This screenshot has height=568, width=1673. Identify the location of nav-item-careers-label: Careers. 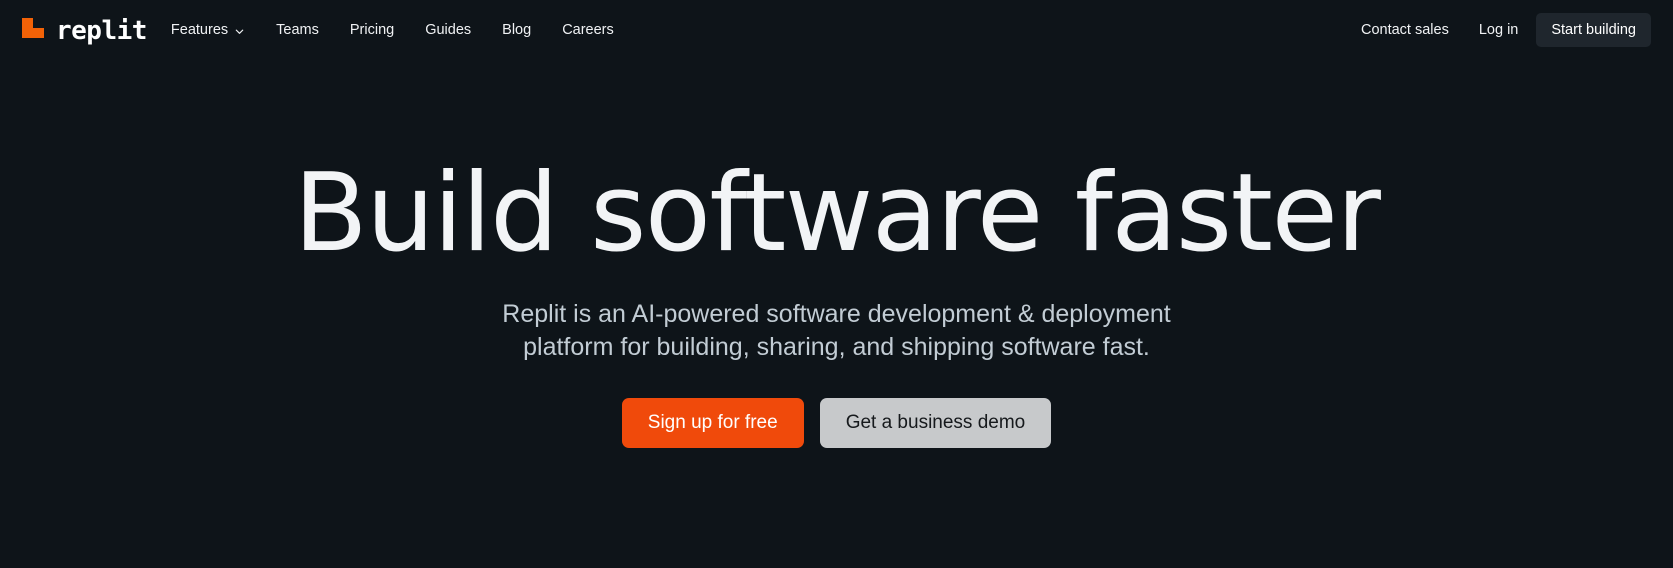
(588, 30).